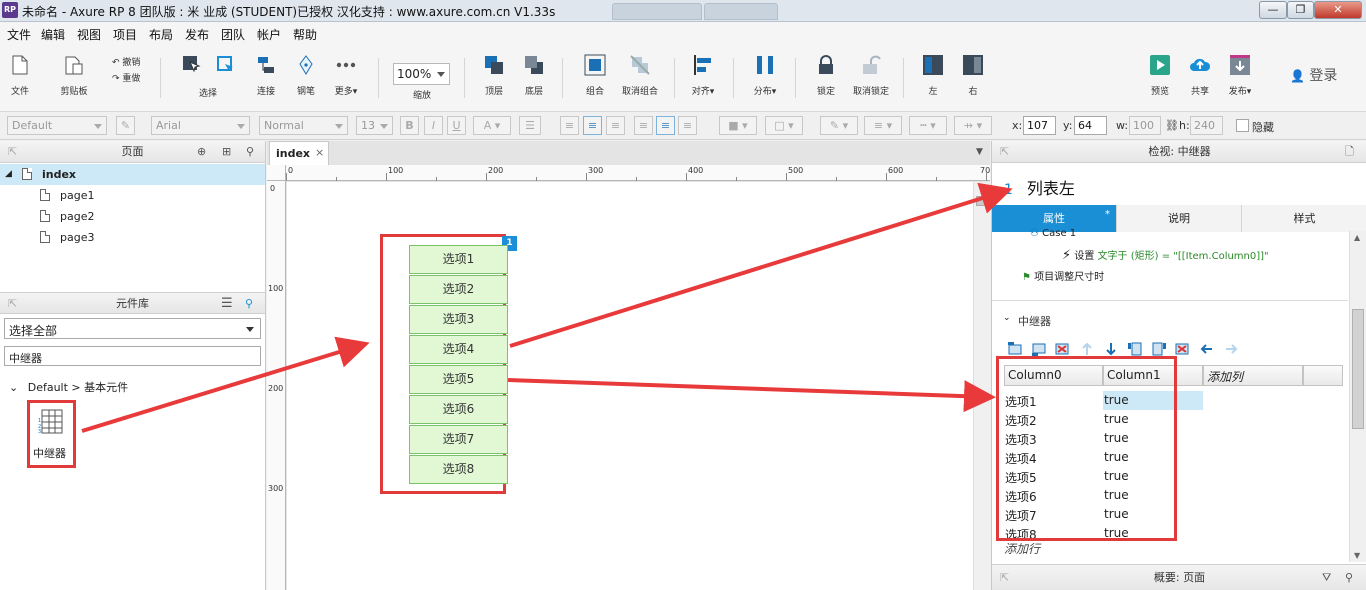 Image resolution: width=1366 pixels, height=590 pixels. What do you see at coordinates (1145, 125) in the screenshot?
I see `width-input: 100` at bounding box center [1145, 125].